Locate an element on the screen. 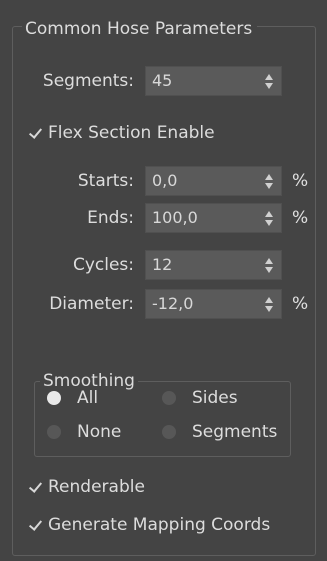 The height and width of the screenshot is (561, 327). radio-sides: Sides is located at coordinates (200, 398).